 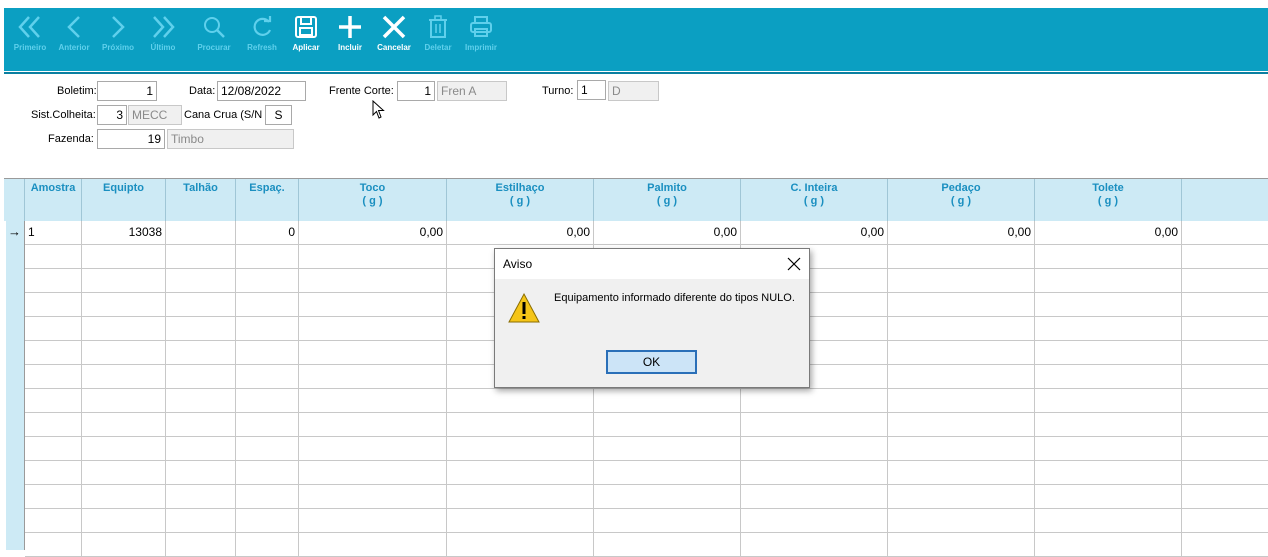 I want to click on grid-cell: 1, so click(x=53, y=233).